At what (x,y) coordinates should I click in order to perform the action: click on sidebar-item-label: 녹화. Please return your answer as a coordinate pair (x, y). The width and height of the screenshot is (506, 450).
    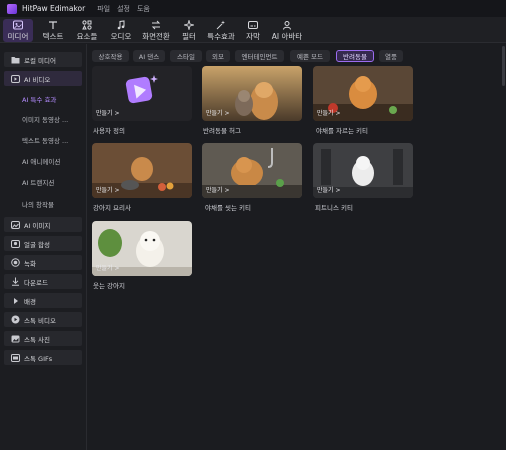
    Looking at the image, I should click on (30, 263).